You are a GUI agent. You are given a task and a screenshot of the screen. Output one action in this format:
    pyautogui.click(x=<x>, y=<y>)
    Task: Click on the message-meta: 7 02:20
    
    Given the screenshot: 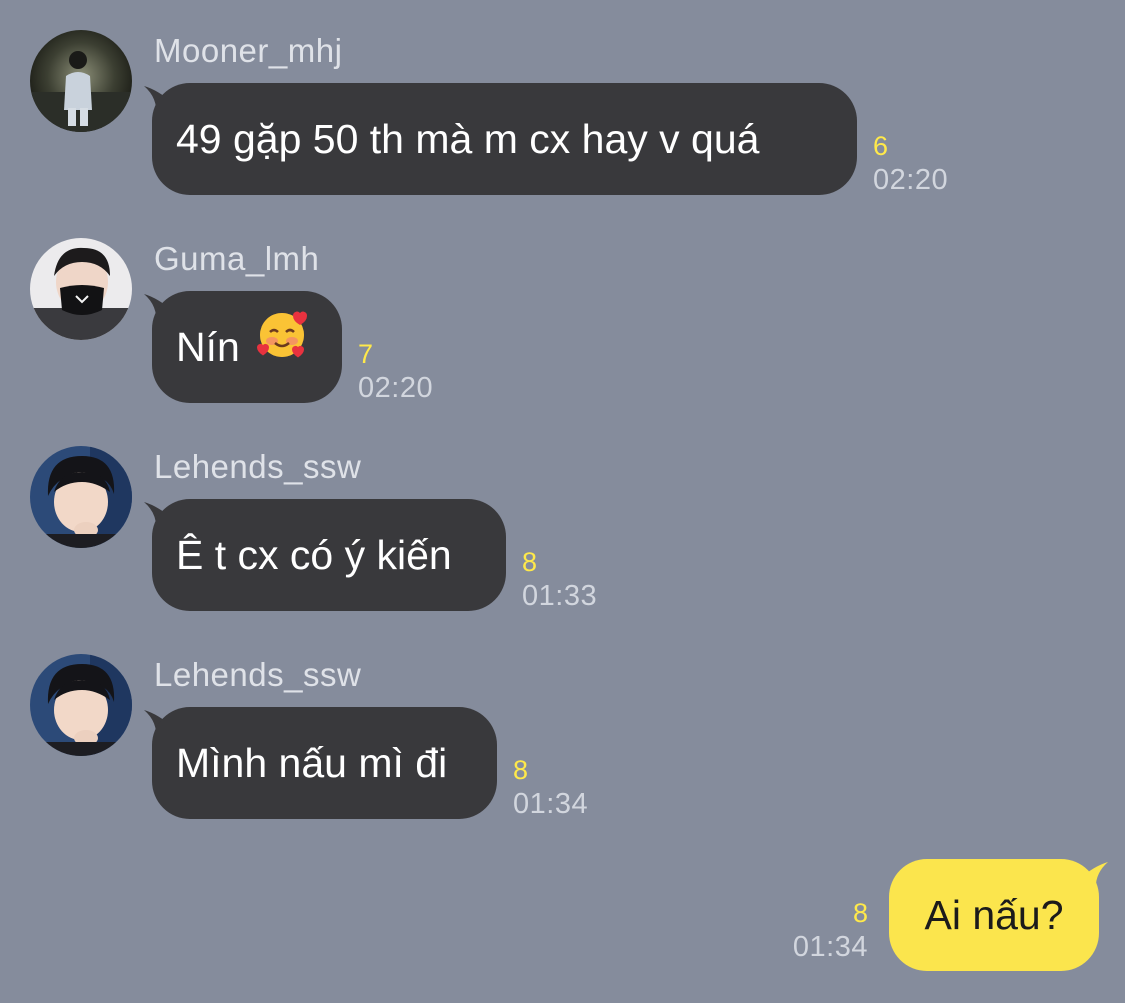 What is the action you would take?
    pyautogui.click(x=395, y=372)
    